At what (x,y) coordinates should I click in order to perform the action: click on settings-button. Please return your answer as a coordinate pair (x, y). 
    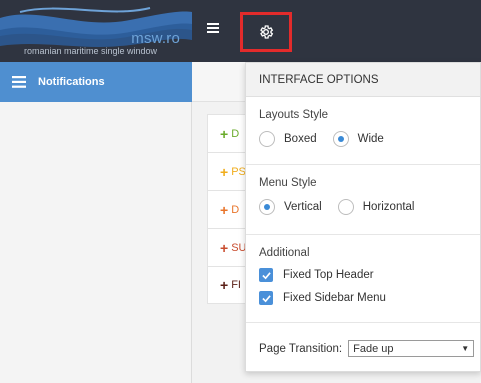
    Looking at the image, I should click on (266, 32).